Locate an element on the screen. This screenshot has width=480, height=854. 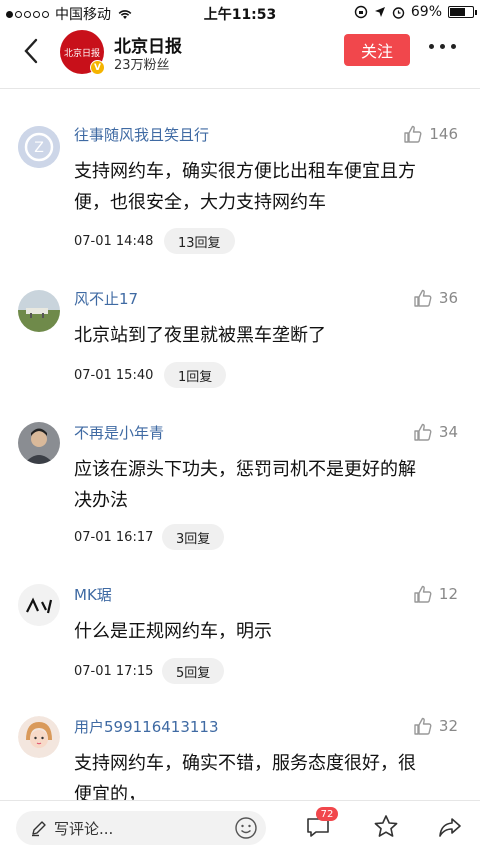
comment-text-line: 支持网约车，确实很方便比出租车便宜且方 is located at coordinates (245, 171).